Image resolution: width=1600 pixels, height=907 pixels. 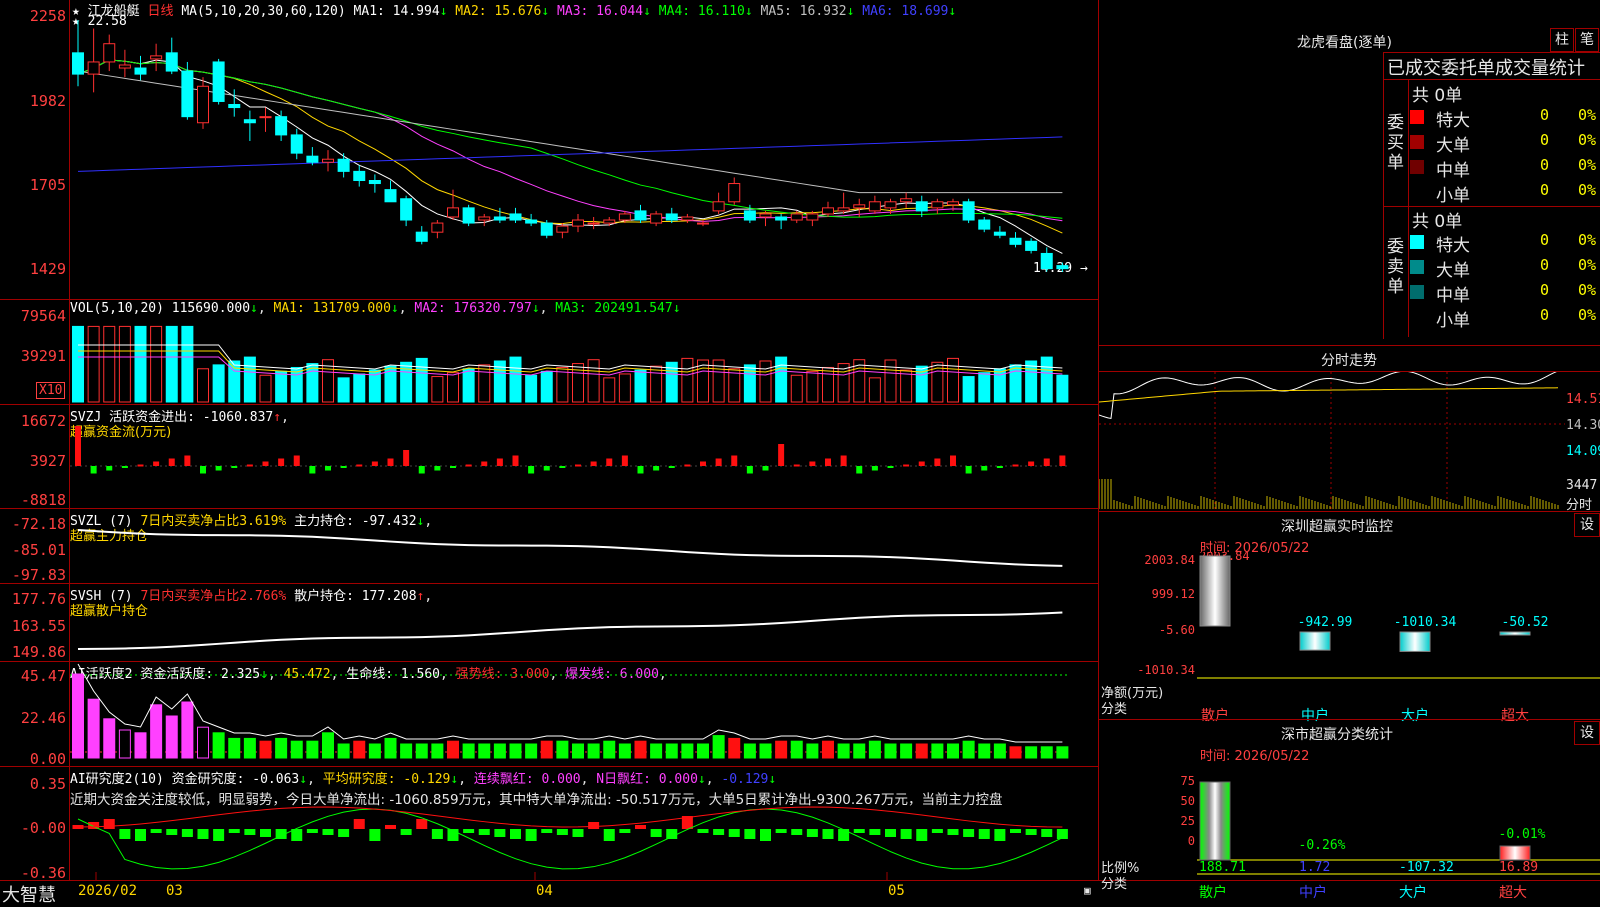 What do you see at coordinates (1562, 40) in the screenshot?
I see `lhb-bar-button: 柱` at bounding box center [1562, 40].